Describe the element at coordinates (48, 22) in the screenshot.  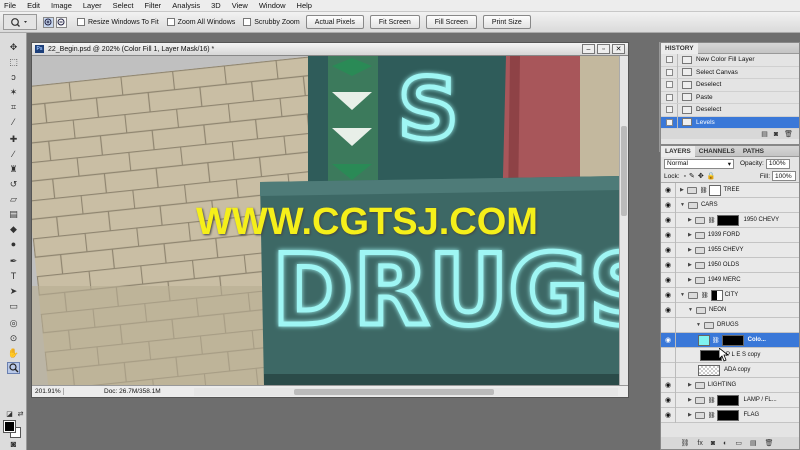
I see `zoom-in-button` at that location.